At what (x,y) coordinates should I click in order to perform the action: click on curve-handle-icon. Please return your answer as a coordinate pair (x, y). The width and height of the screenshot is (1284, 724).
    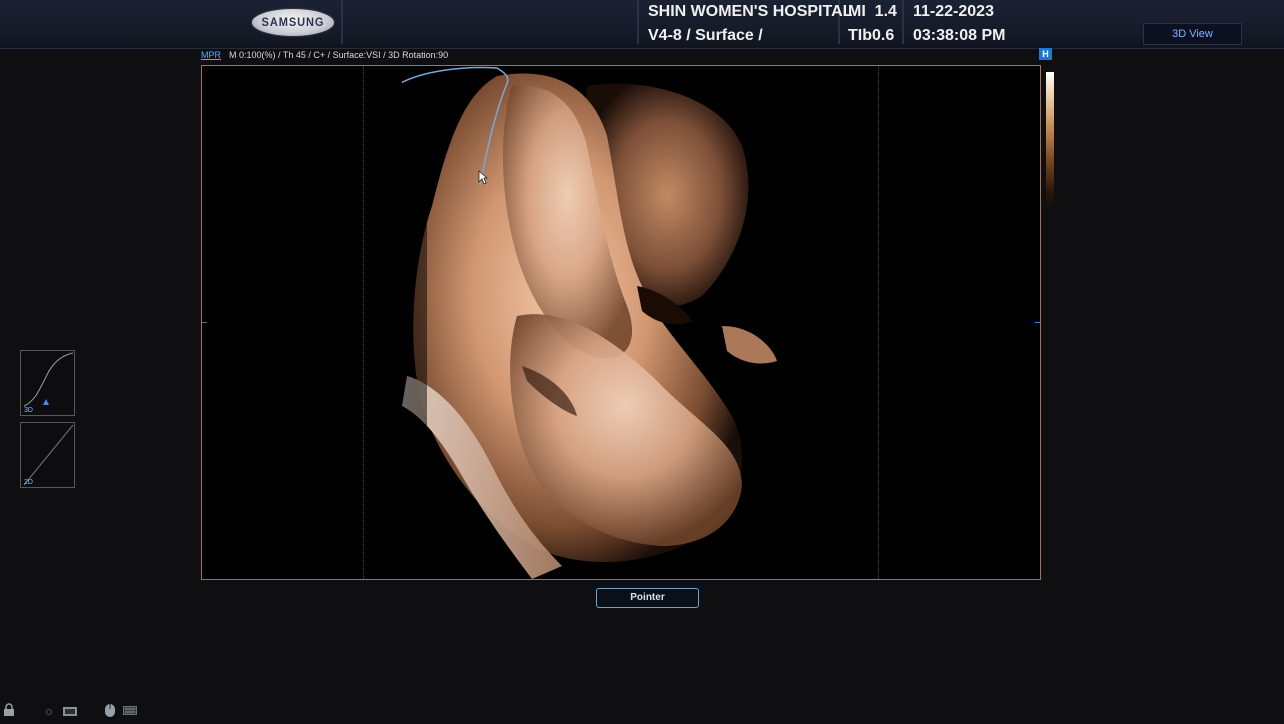
    Looking at the image, I should click on (46, 402).